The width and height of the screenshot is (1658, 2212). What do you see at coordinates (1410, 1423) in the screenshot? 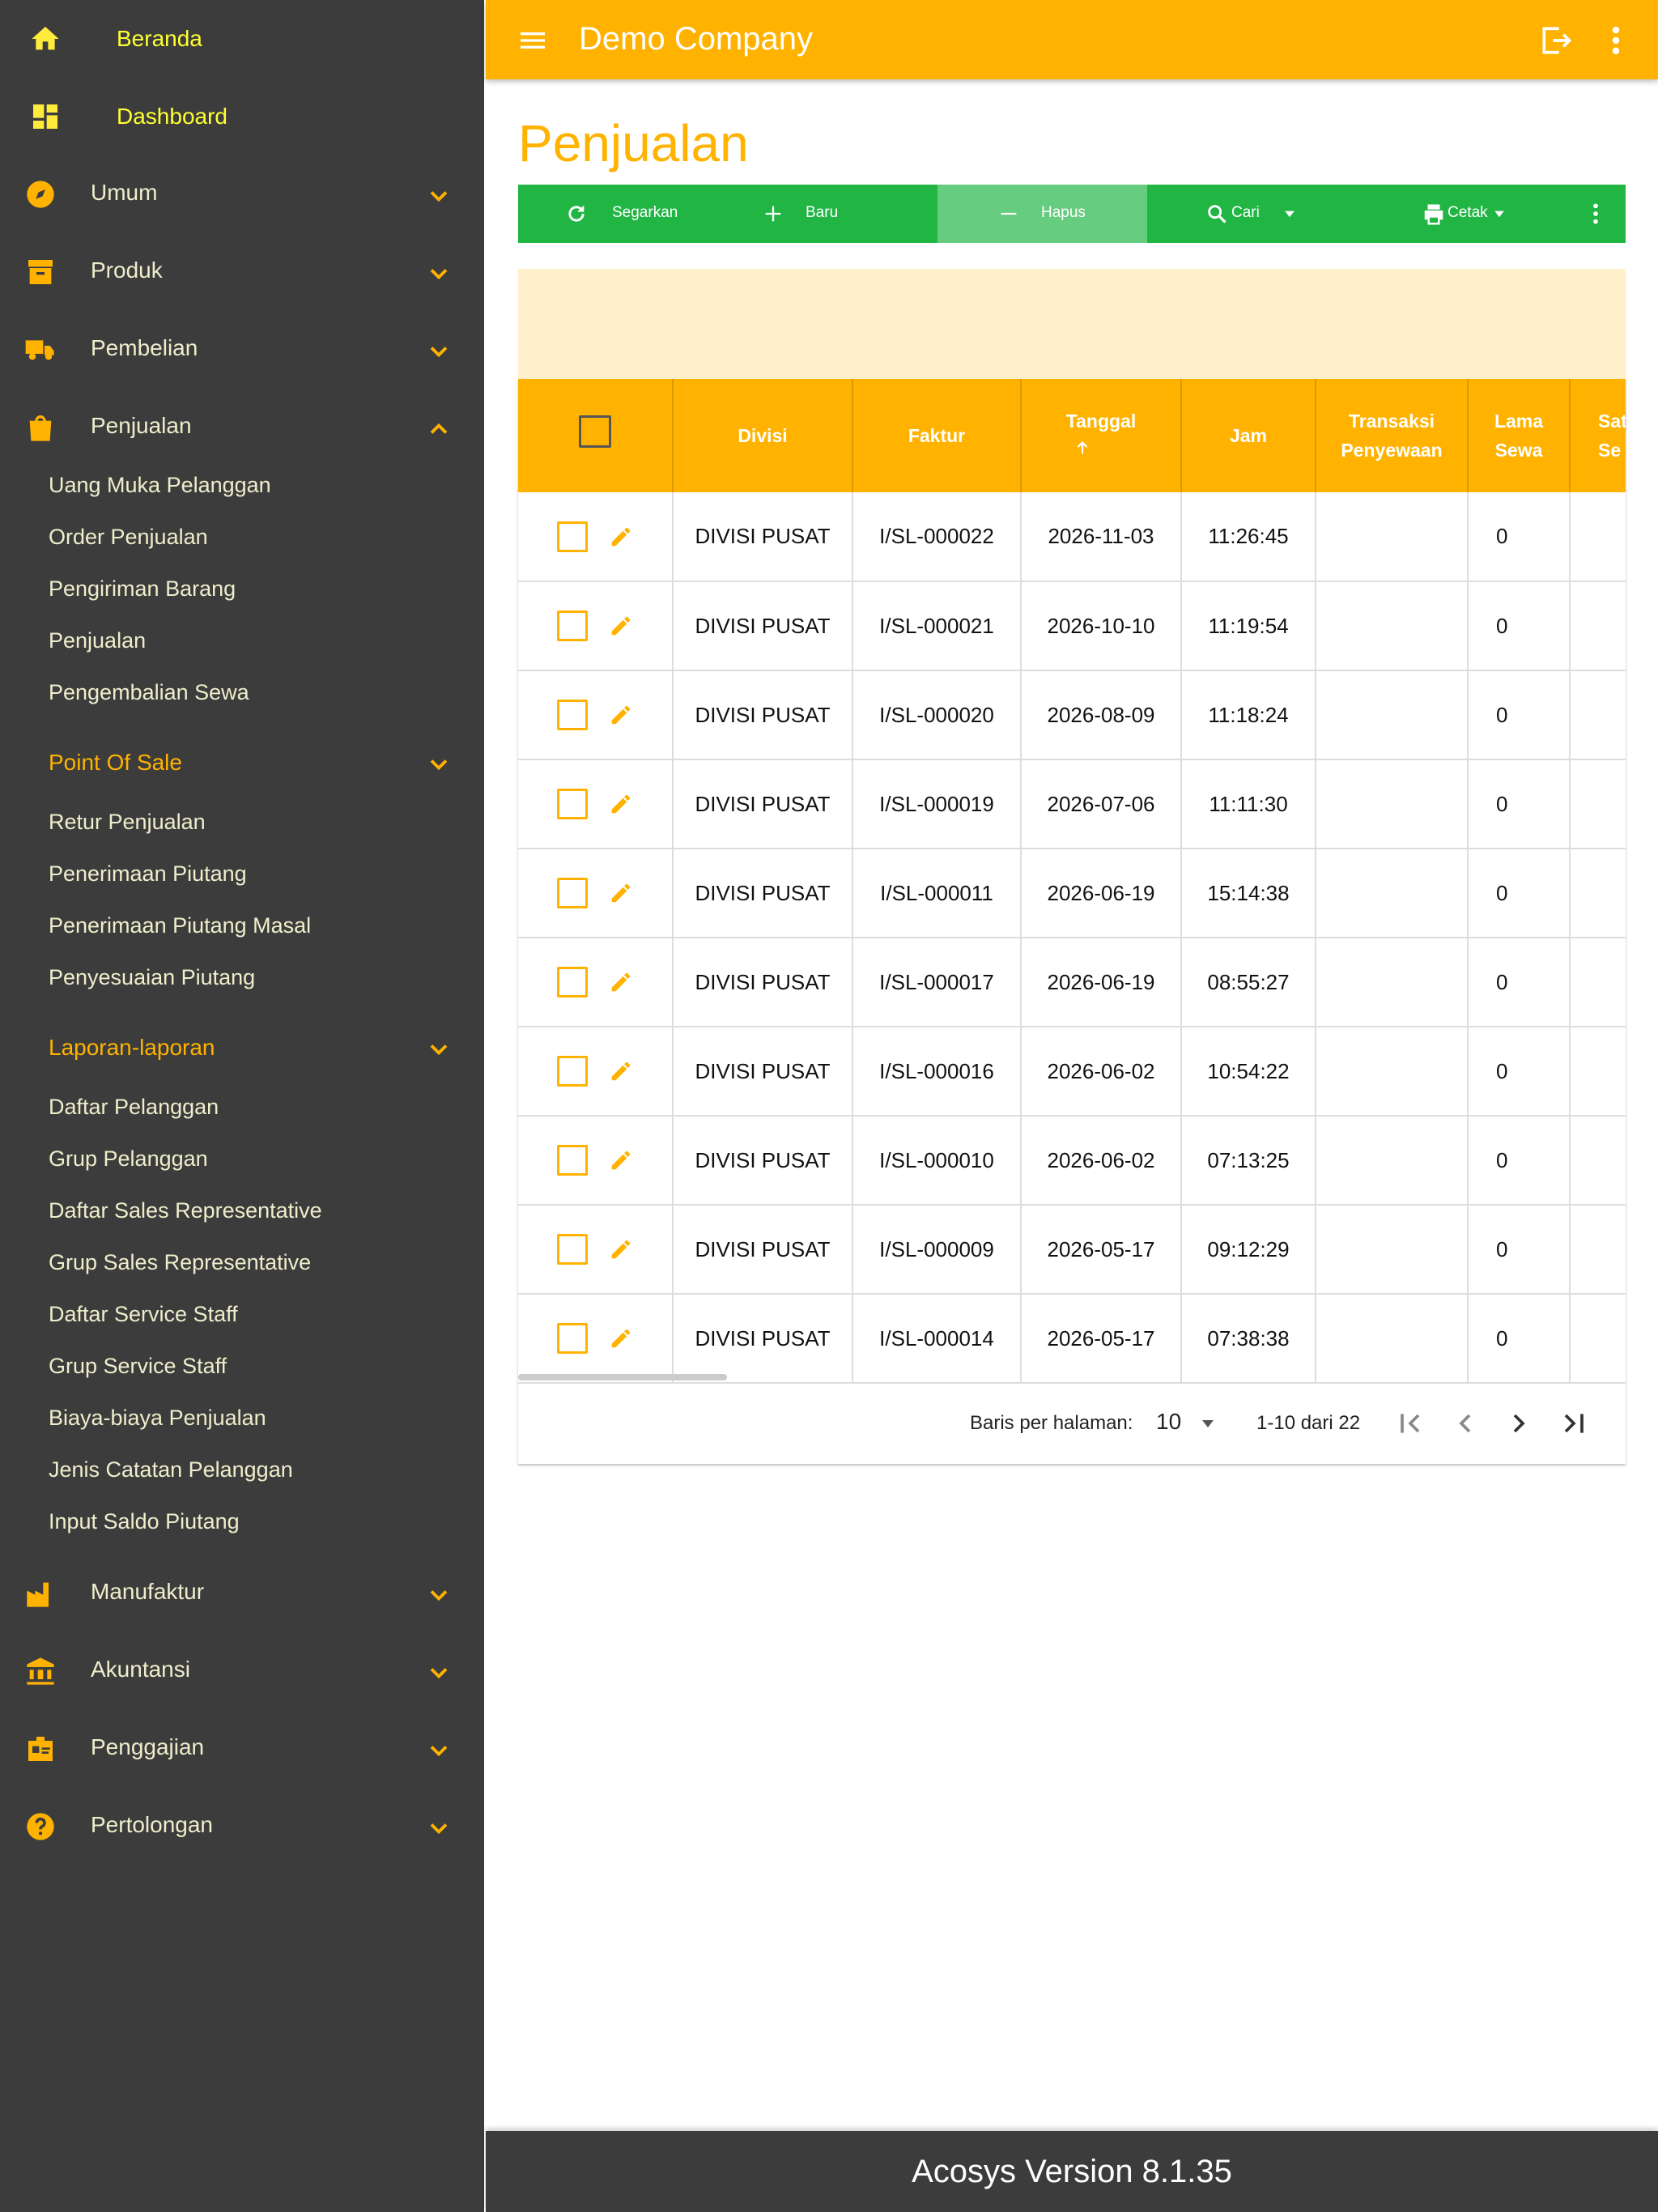
I see `first-page-icon` at bounding box center [1410, 1423].